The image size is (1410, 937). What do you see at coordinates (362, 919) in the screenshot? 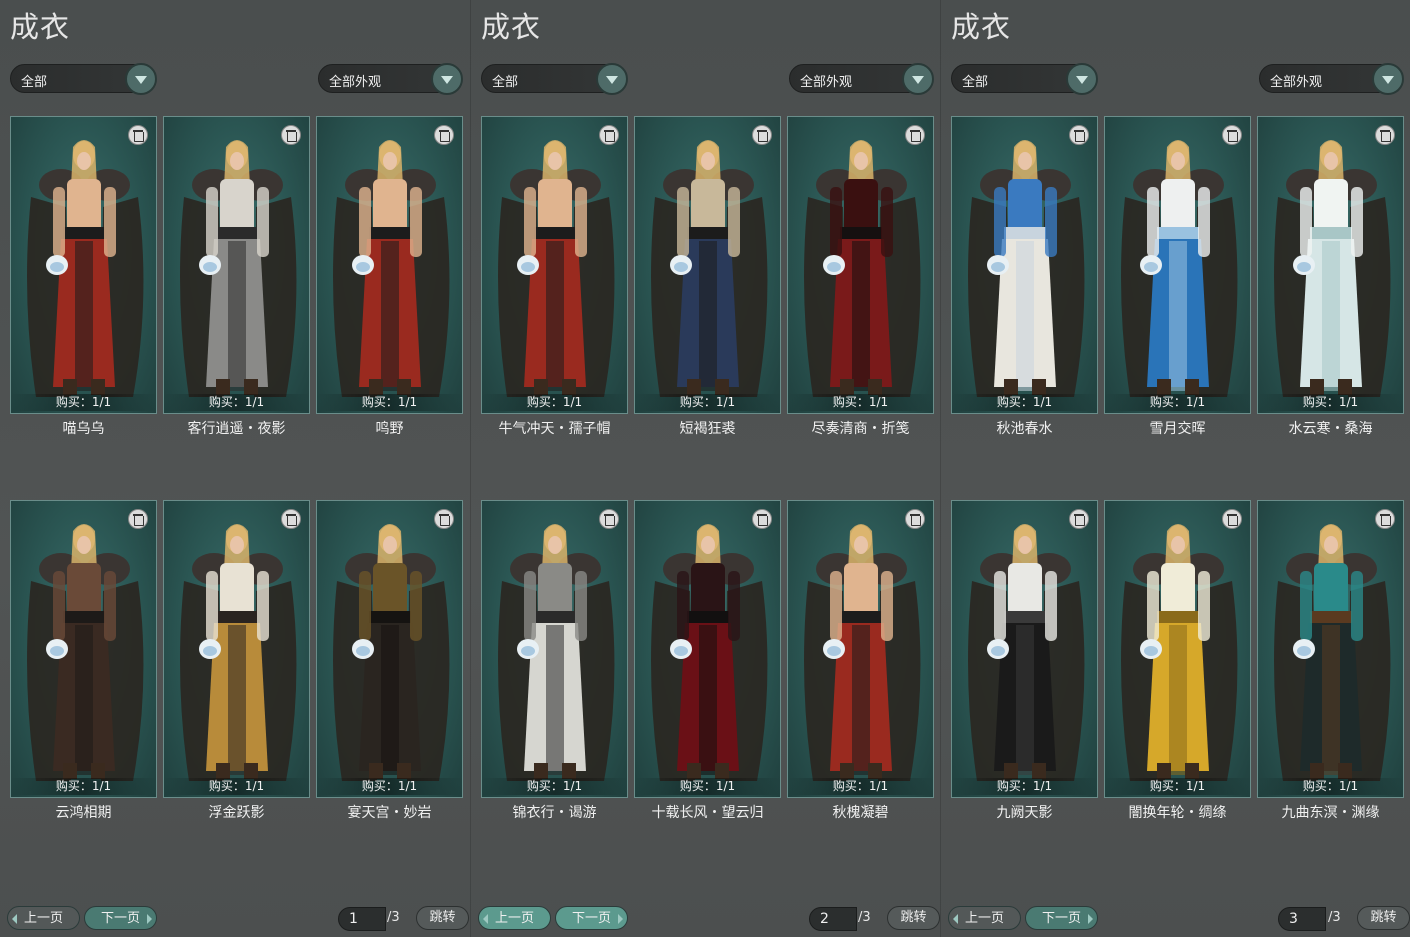
I see `page-number-input: 1` at bounding box center [362, 919].